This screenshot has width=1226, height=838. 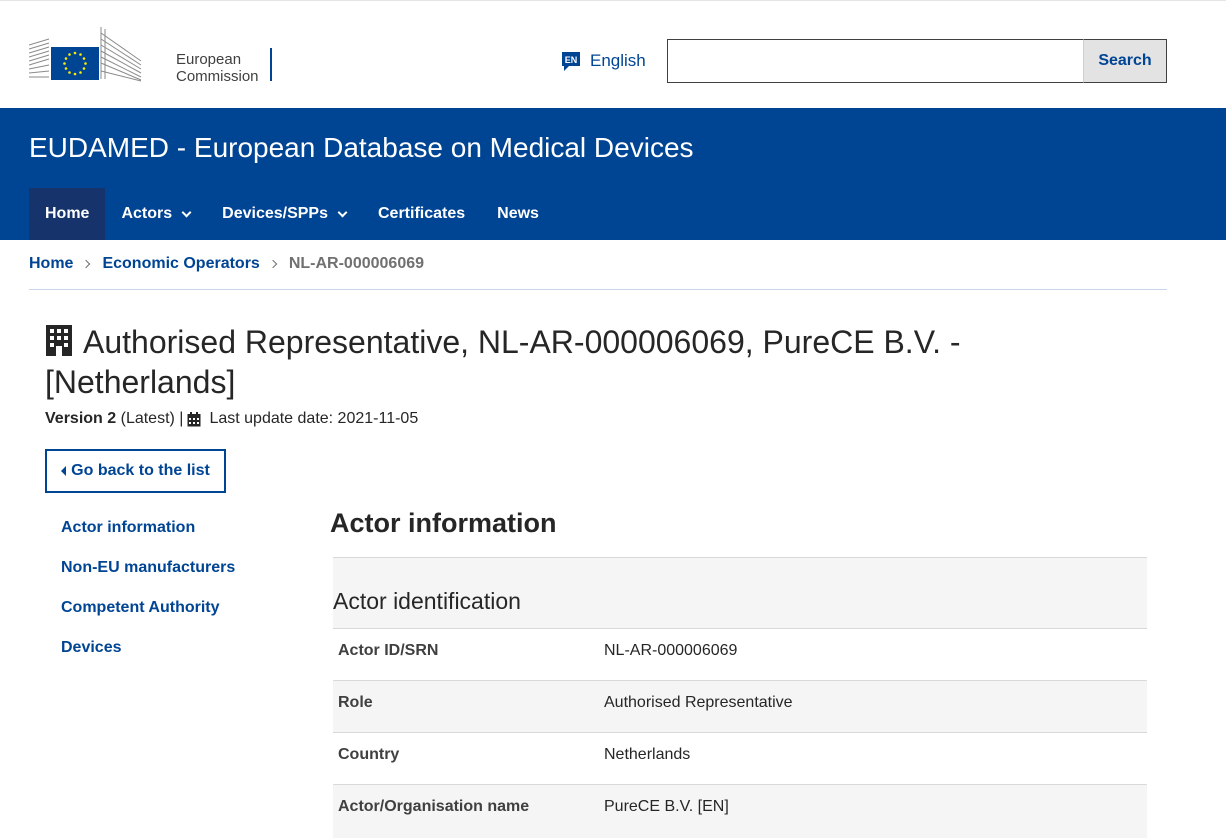 I want to click on table-row: Country Netherlands, so click(x=740, y=758).